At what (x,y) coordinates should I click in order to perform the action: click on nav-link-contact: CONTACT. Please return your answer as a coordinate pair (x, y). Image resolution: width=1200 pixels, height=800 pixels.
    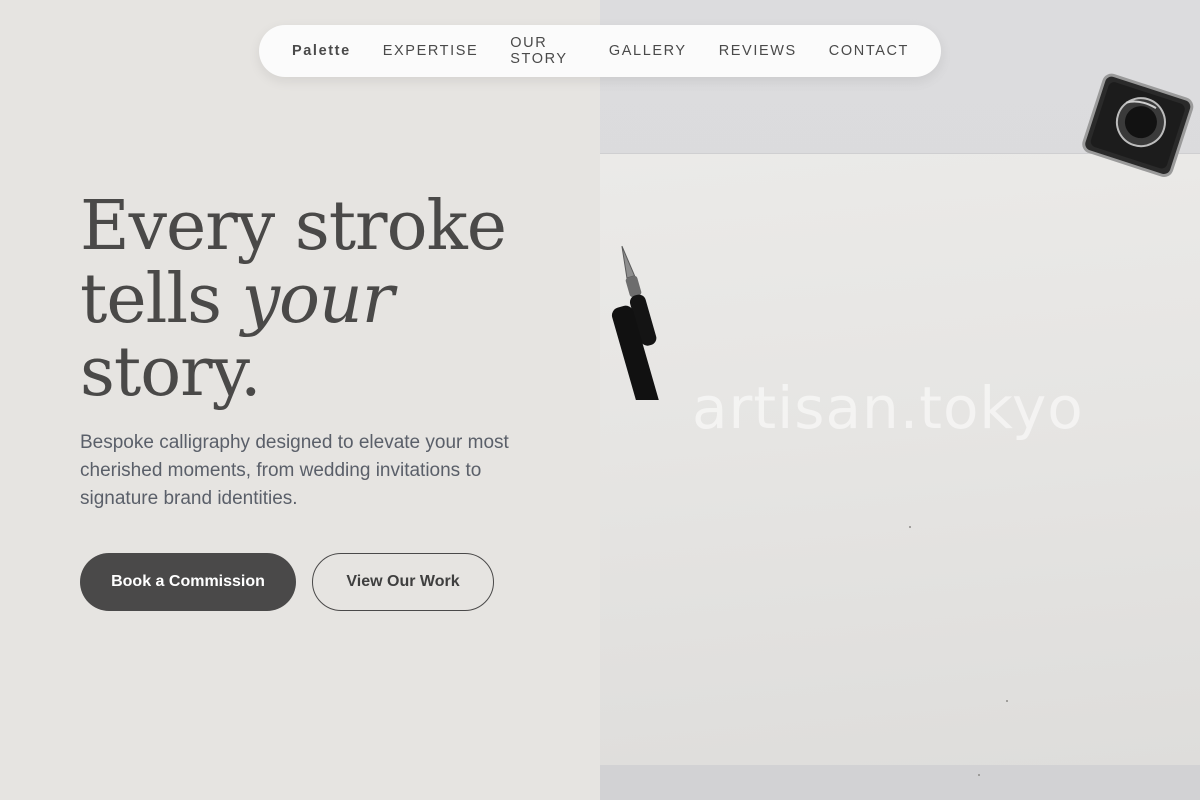
    Looking at the image, I should click on (869, 51).